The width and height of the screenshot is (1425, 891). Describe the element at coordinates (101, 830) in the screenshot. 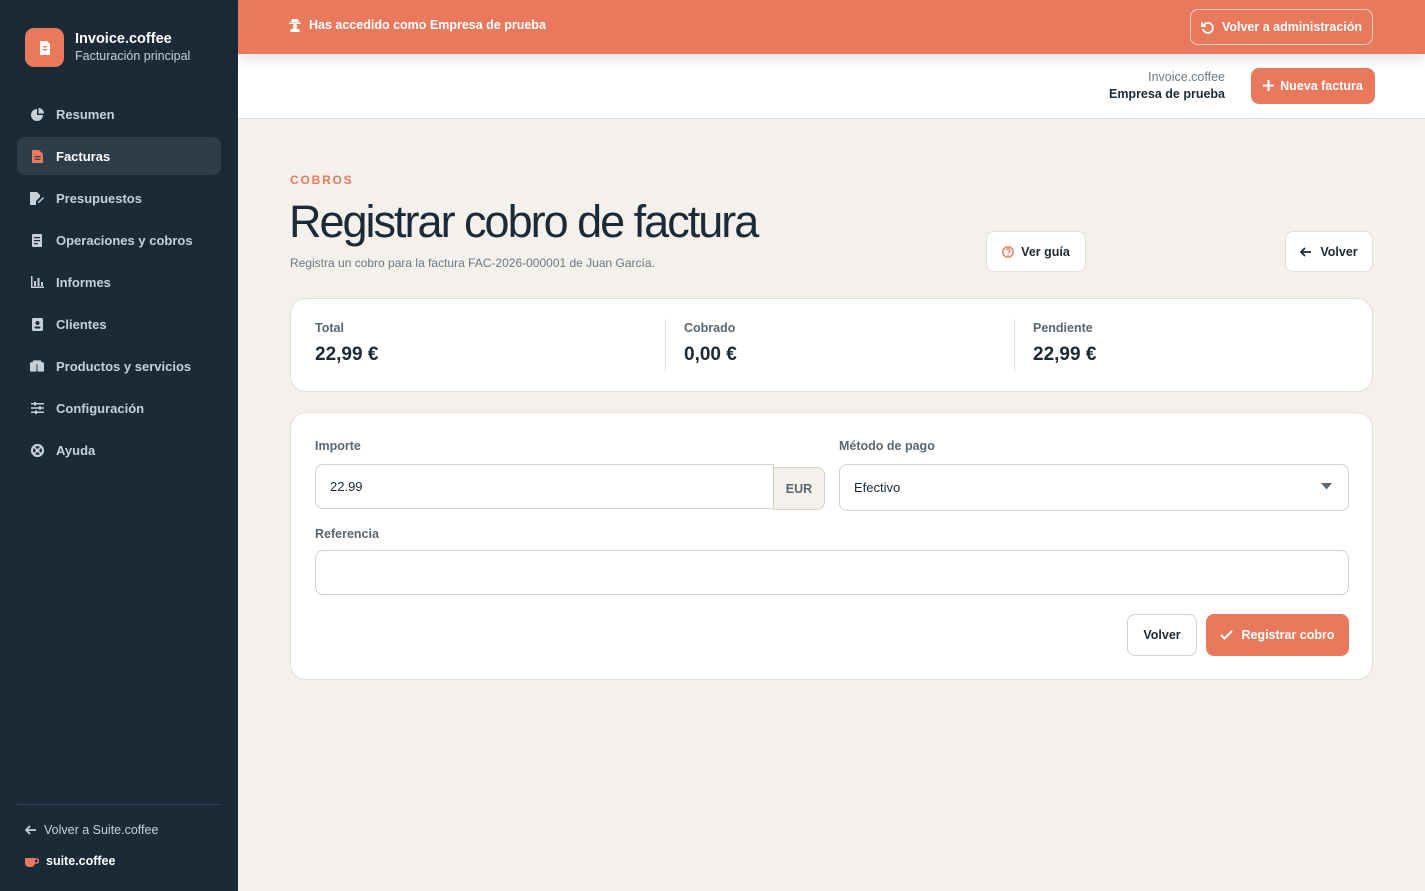

I see `back-to-suite-label: Volver a Suite.coffee` at that location.